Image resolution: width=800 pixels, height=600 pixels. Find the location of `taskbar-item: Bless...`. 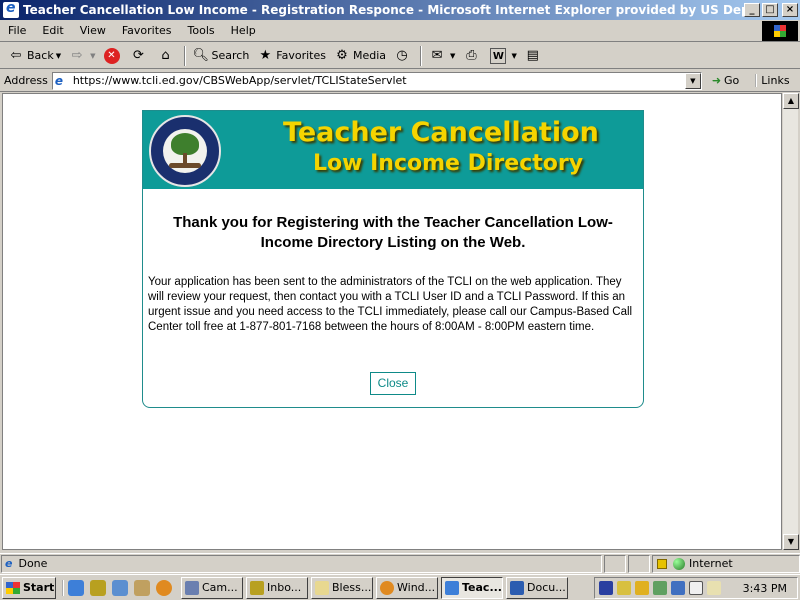

taskbar-item: Bless... is located at coordinates (342, 587).